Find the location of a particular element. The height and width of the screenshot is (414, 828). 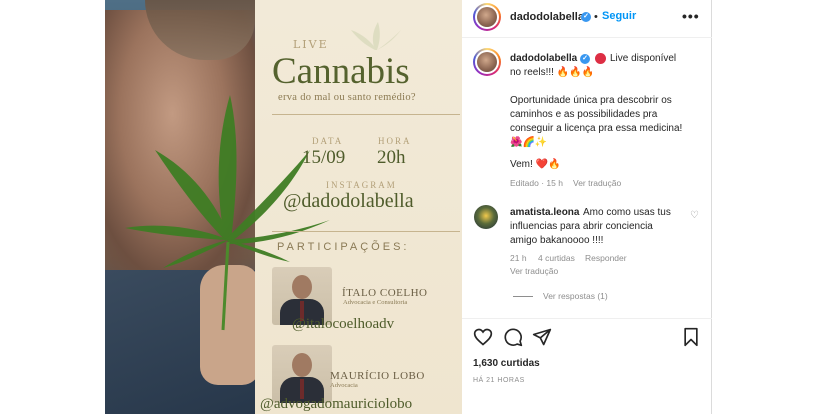

post-timestamp: HÁ 21 HORAS is located at coordinates (499, 380).